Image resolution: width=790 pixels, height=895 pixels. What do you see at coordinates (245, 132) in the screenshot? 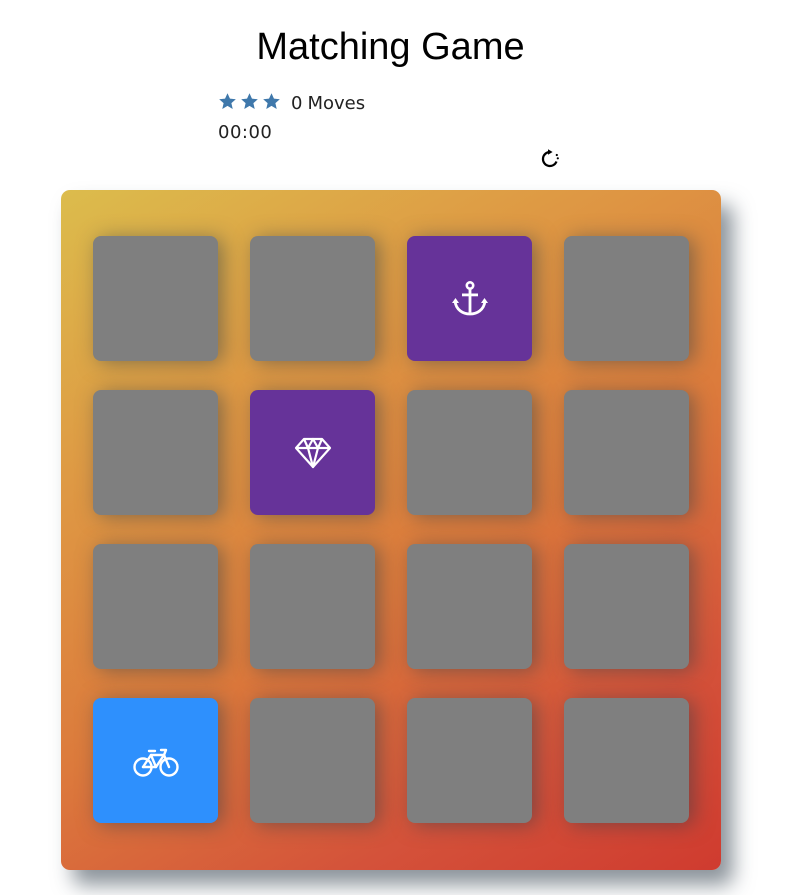
I see `timer: 00:00` at bounding box center [245, 132].